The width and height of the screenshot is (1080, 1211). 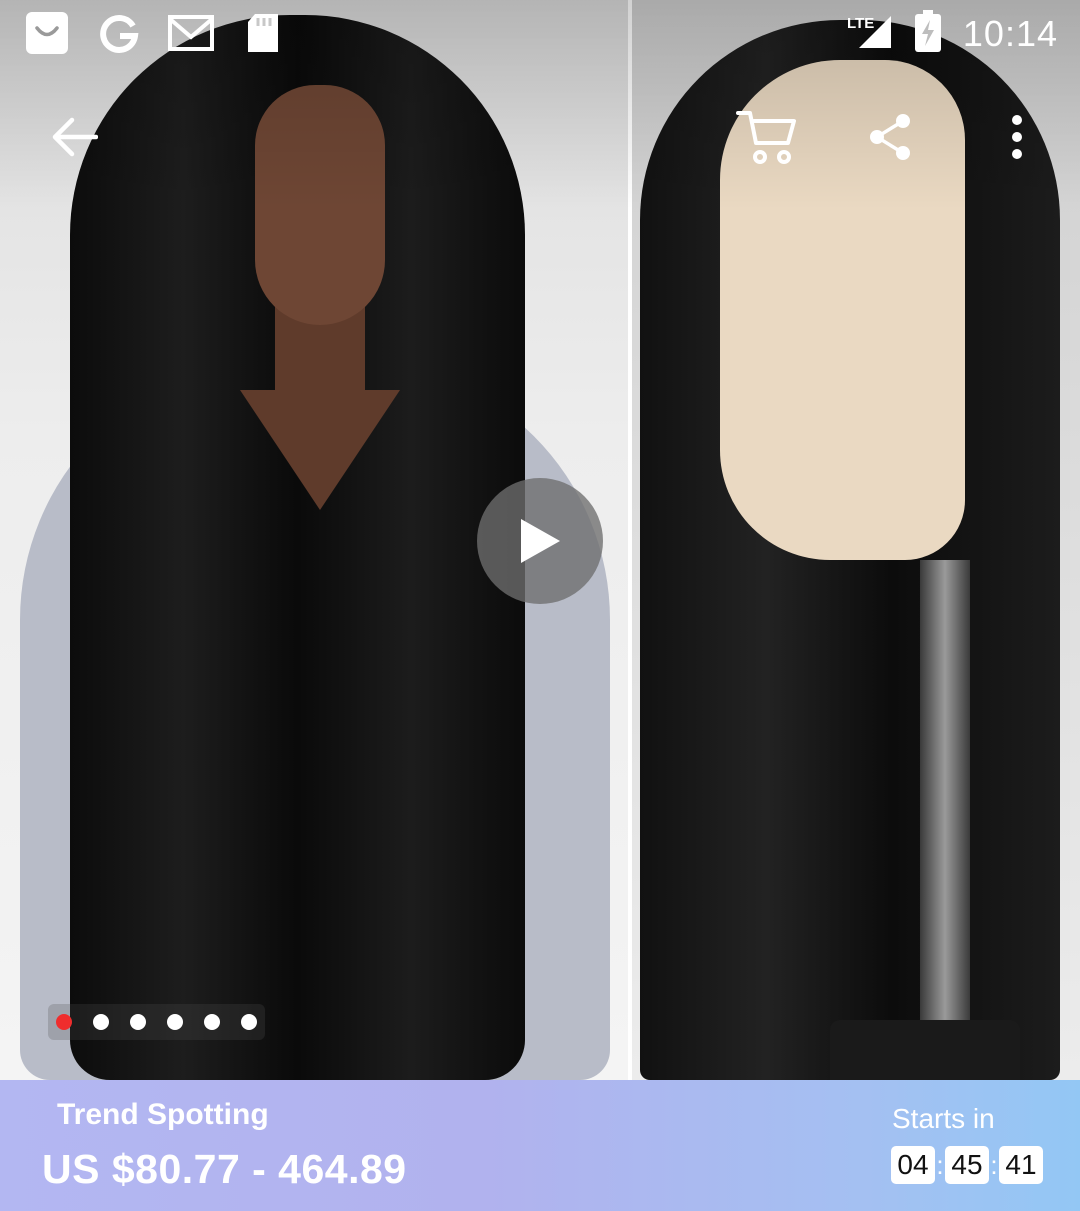 I want to click on notification-icons, so click(x=155, y=33).